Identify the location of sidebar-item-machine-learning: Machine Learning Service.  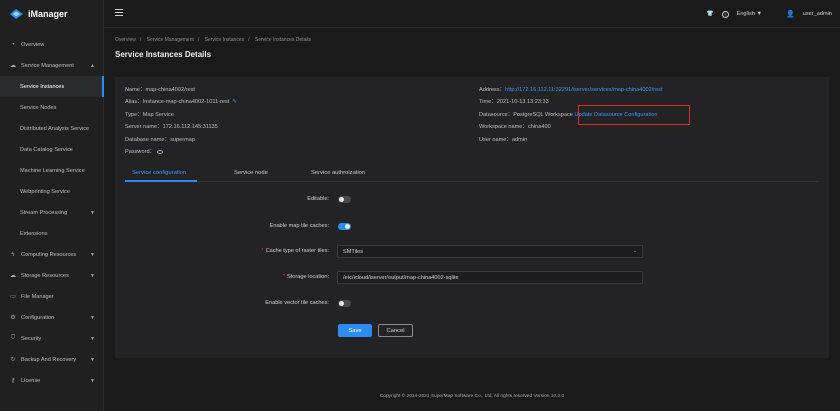
(52, 170).